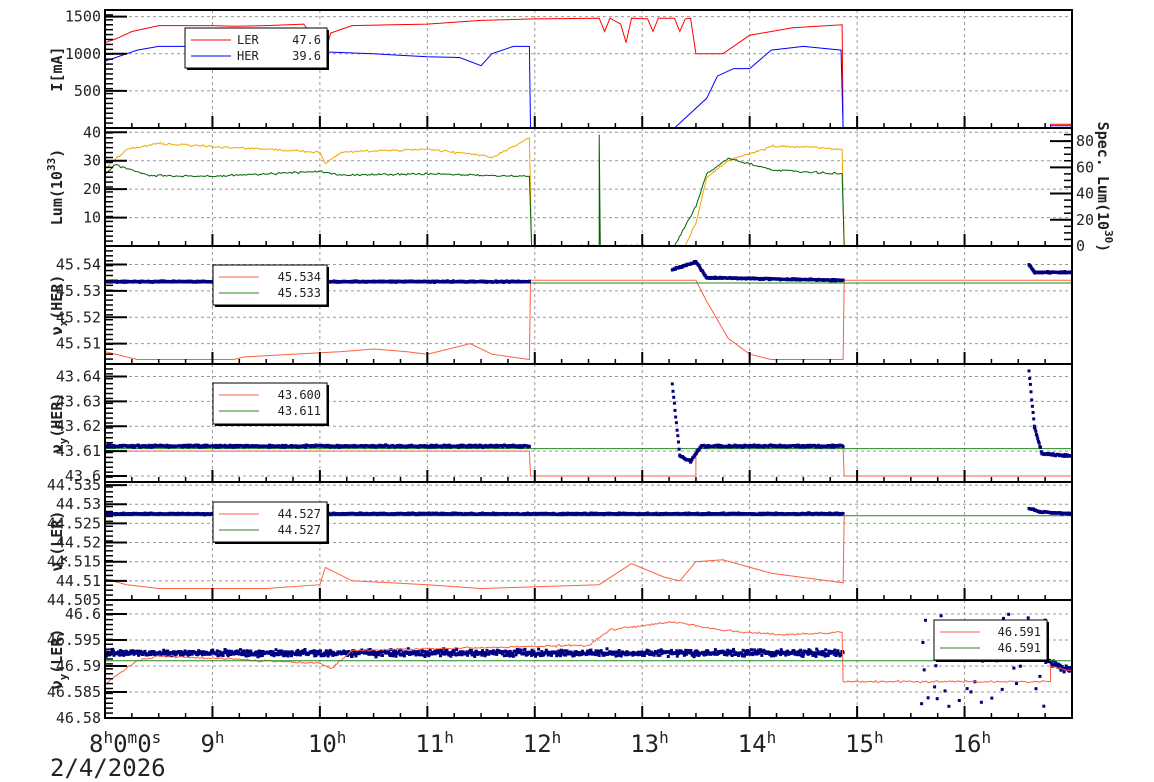 The height and width of the screenshot is (782, 1154). I want to click on right-y-tick-label: 0, so click(1080, 246).